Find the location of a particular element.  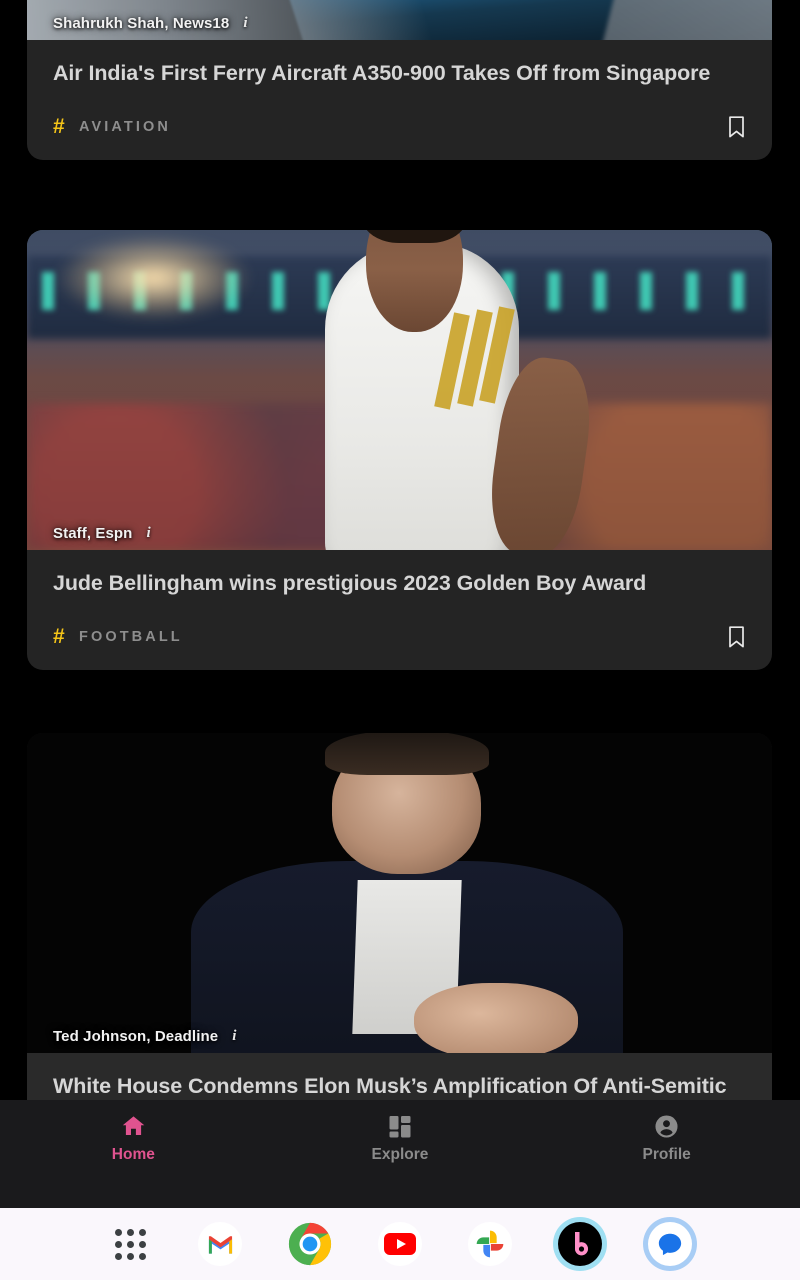

nav-label-explore: Explore is located at coordinates (400, 1154).